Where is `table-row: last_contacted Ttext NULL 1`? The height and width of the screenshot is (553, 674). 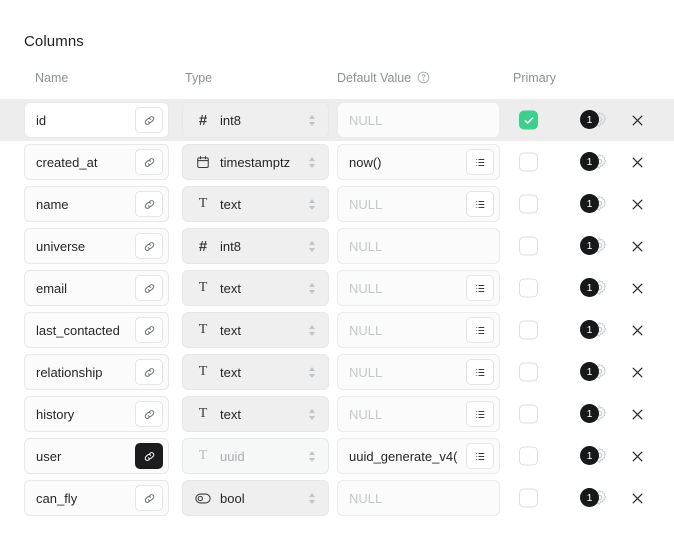 table-row: last_contacted Ttext NULL 1 is located at coordinates (337, 330).